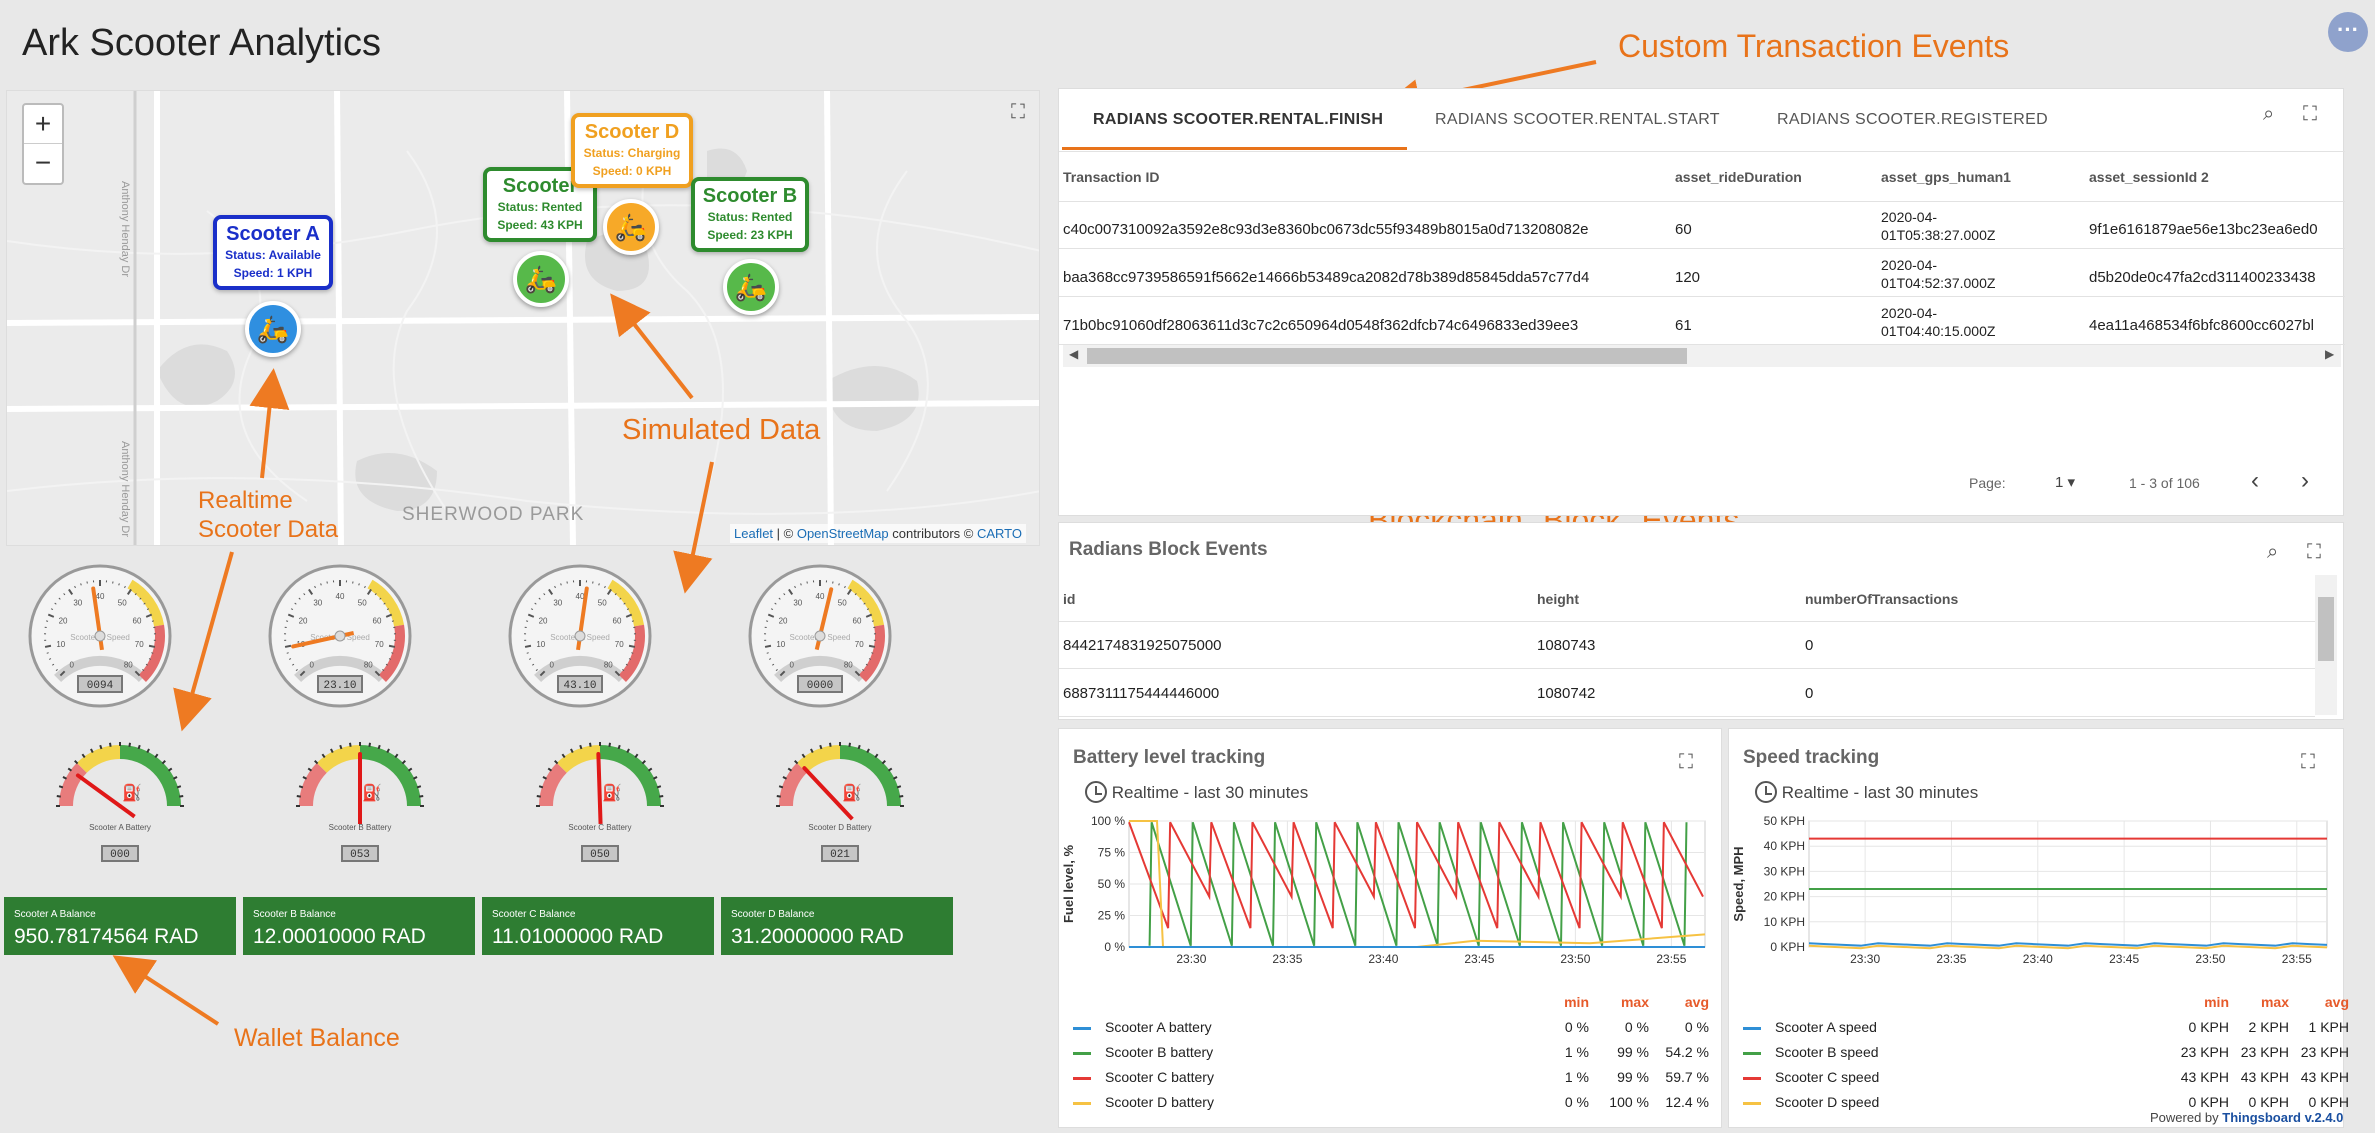 This screenshot has width=2375, height=1133. I want to click on table-row: 8442174831925075000 1080743 0, so click(1687, 645).